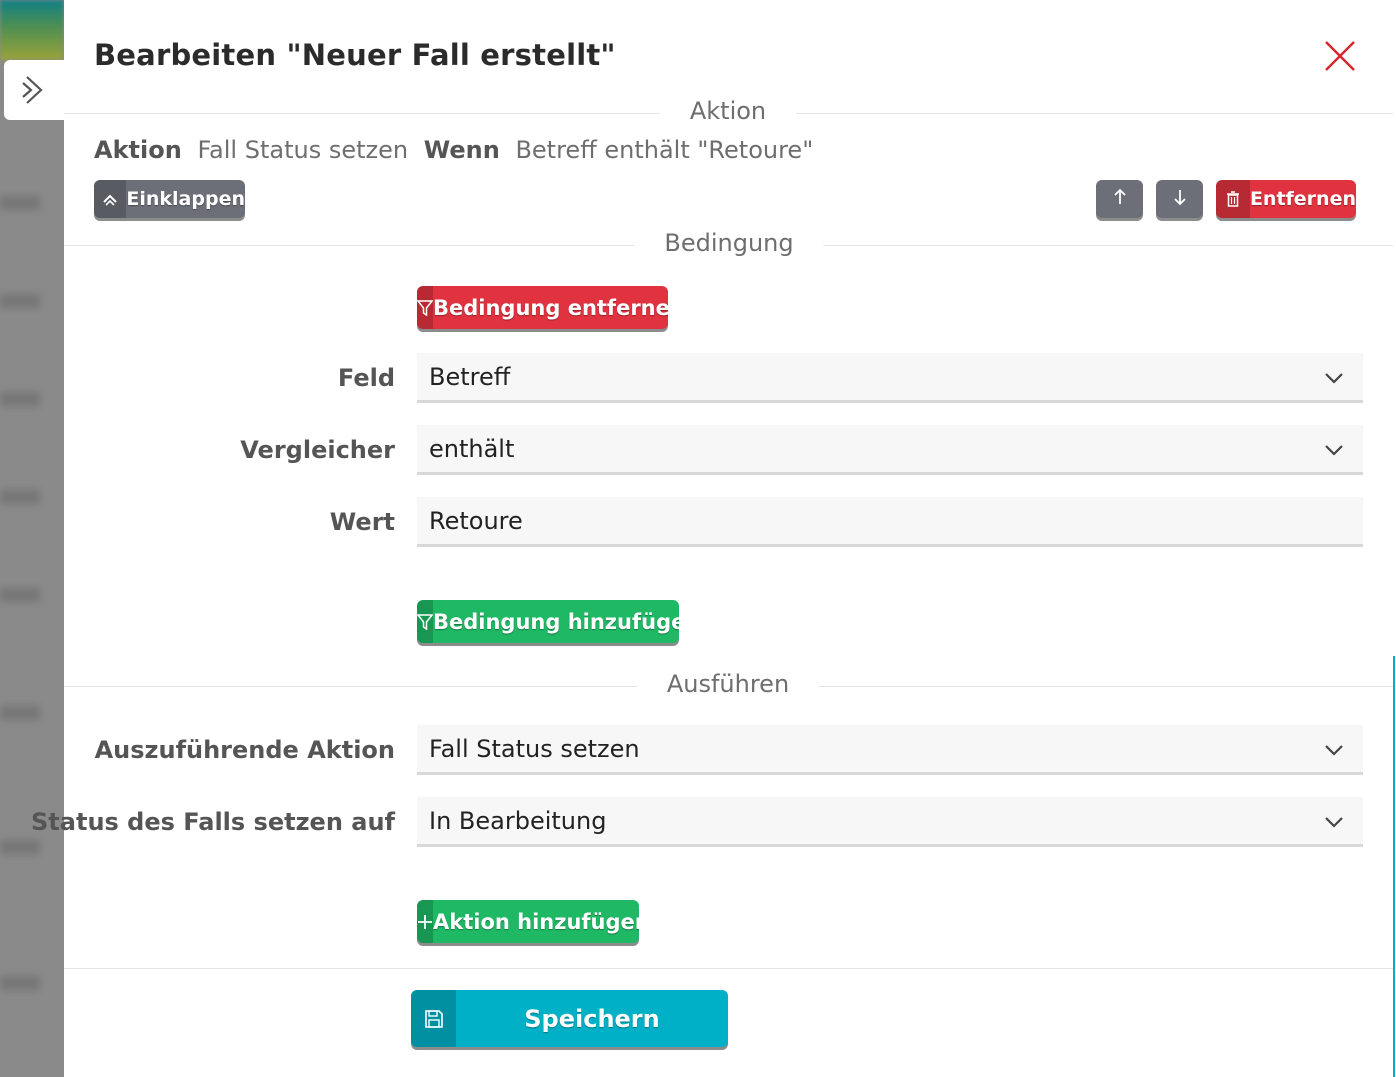  I want to click on close-button, so click(1340, 56).